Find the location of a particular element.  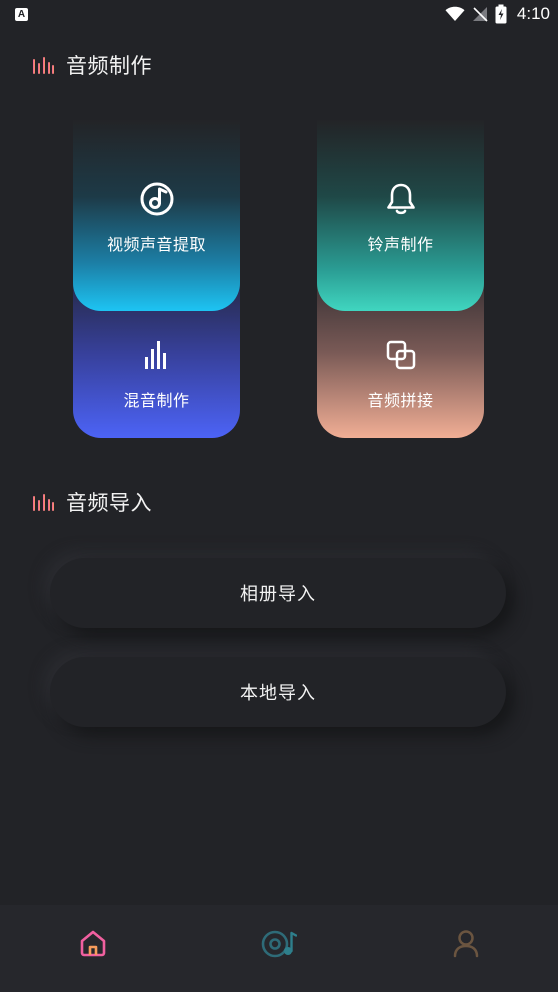

tab-profile is located at coordinates (466, 943).